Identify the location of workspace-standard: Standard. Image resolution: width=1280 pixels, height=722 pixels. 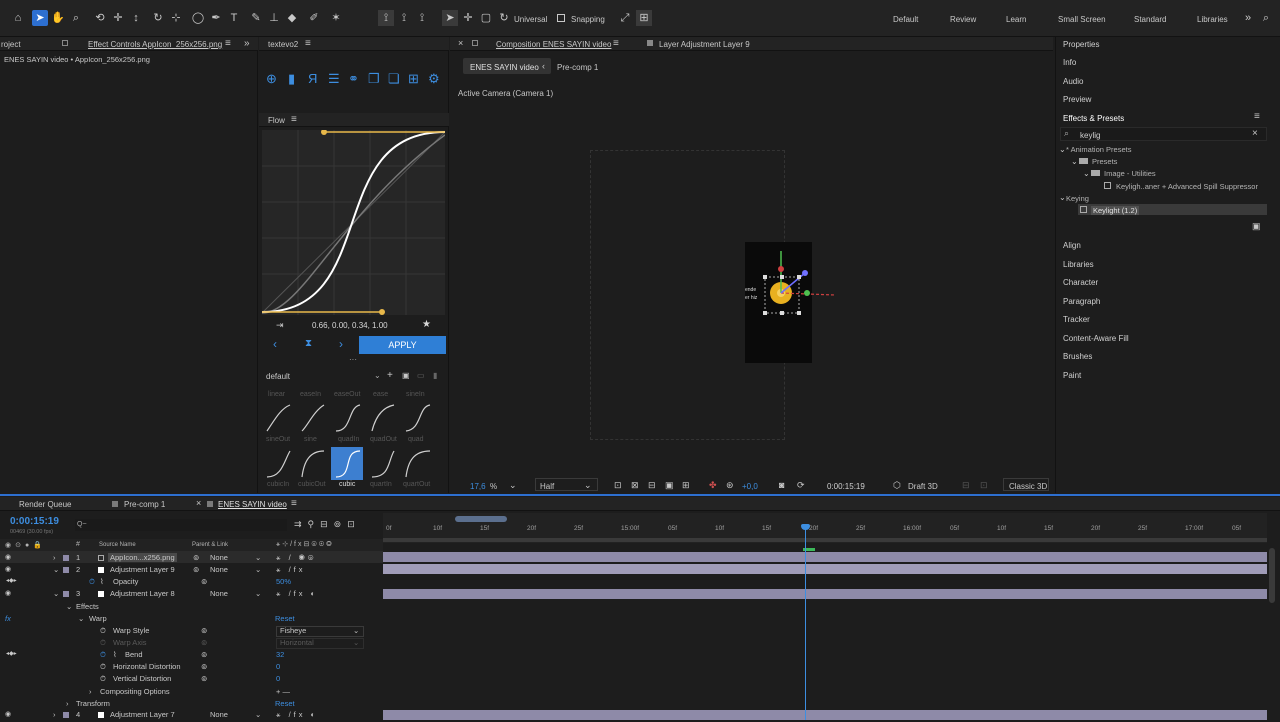
(1150, 19).